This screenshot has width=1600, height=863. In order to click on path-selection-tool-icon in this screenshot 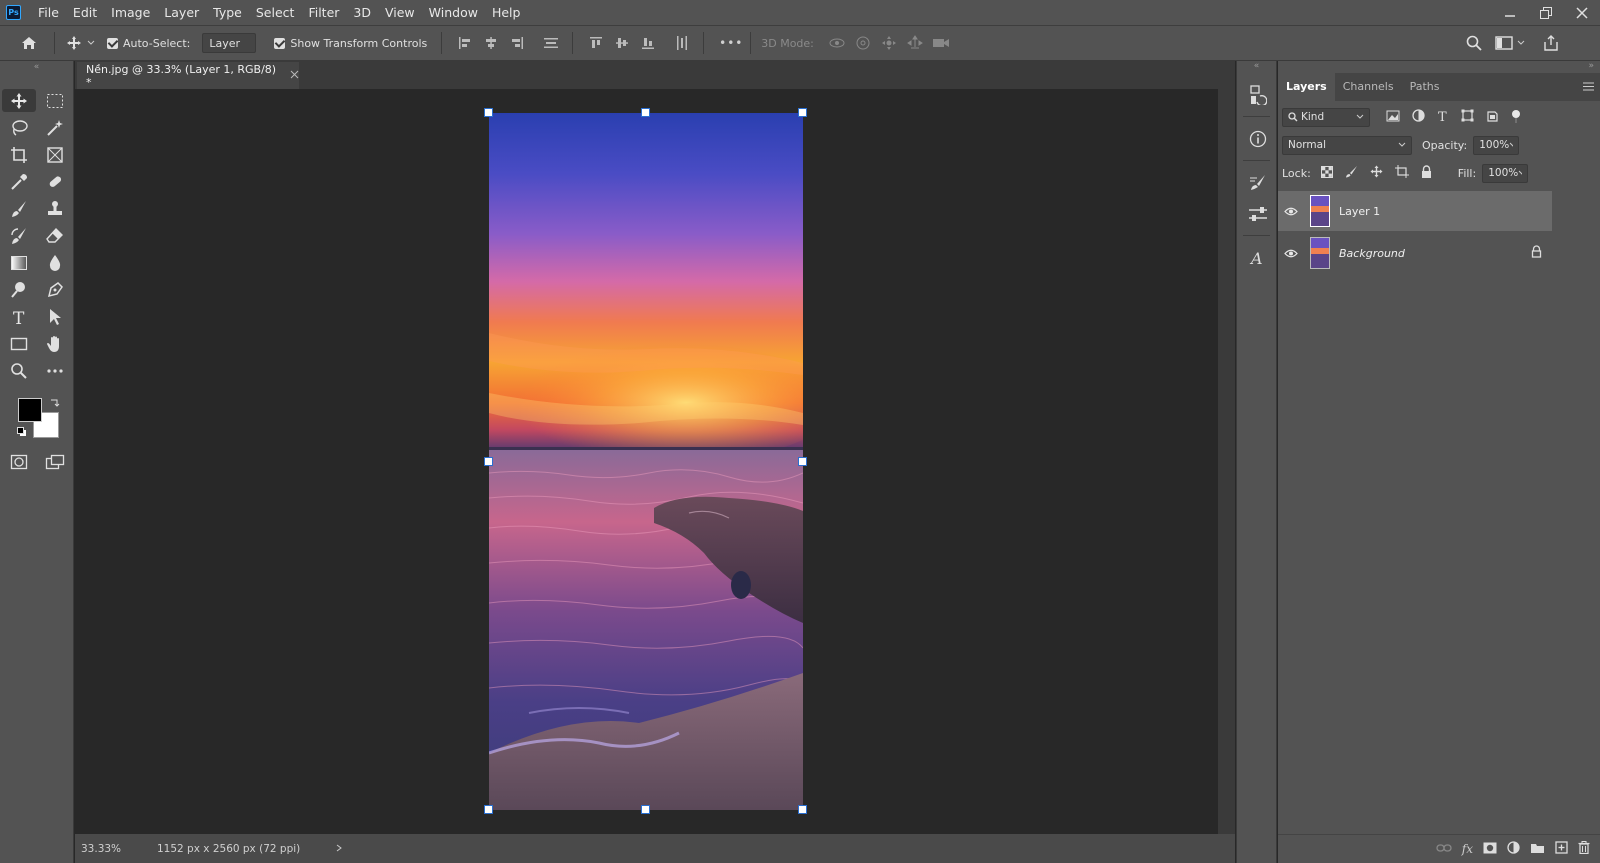, I will do `click(55, 316)`.